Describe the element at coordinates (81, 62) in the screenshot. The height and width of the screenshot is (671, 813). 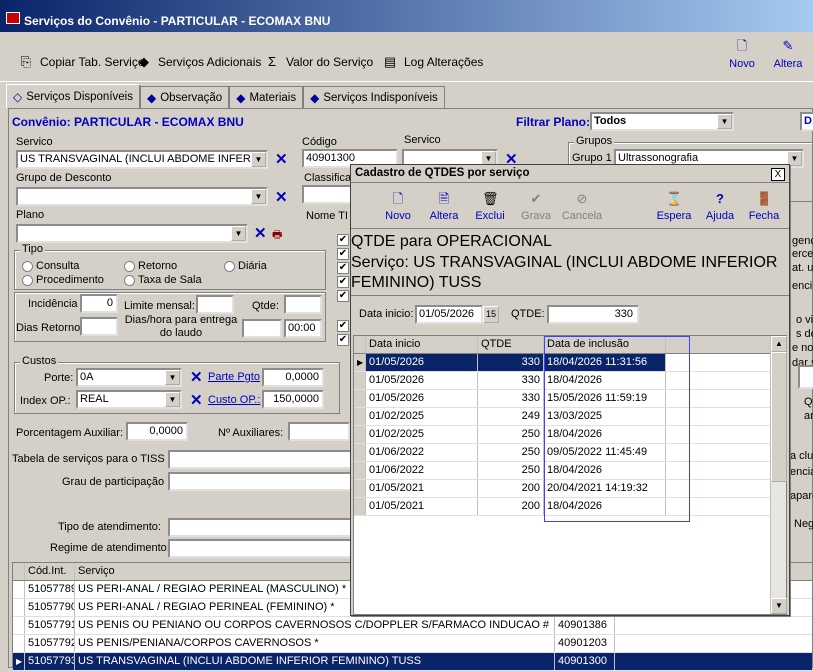
I see `copy-table-button: ⎘ Copiar Tab. Serviço` at that location.